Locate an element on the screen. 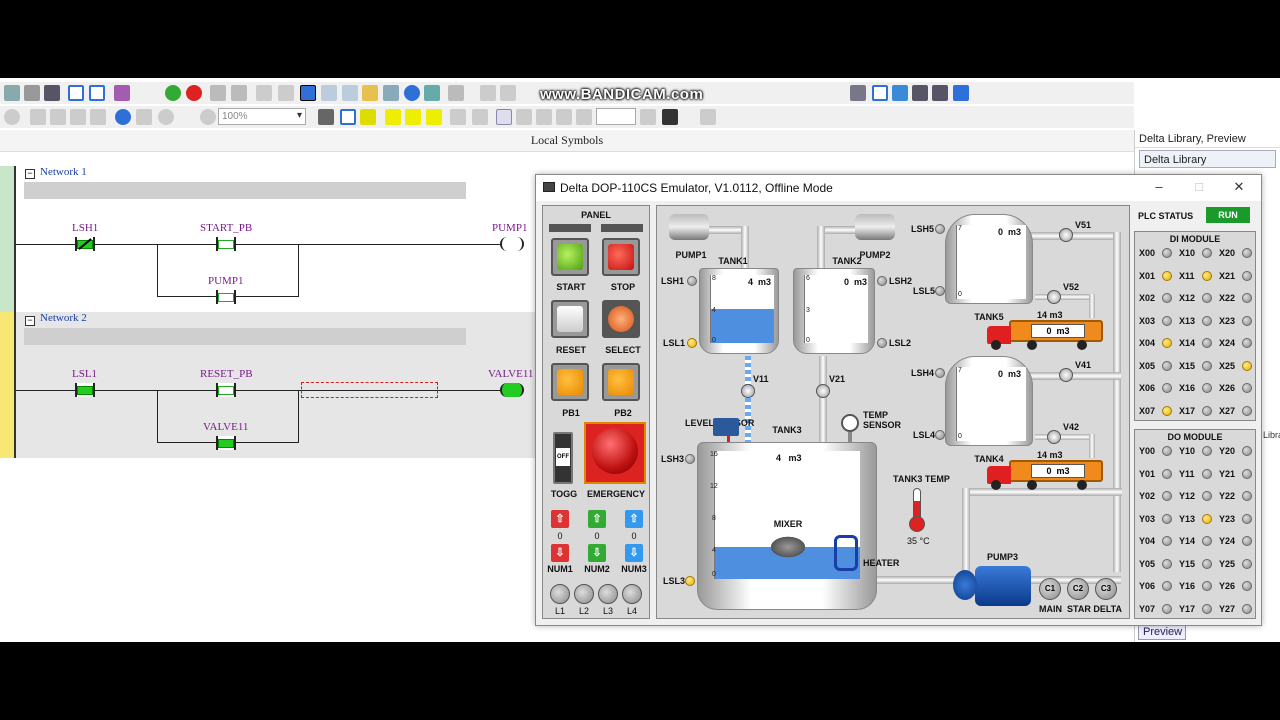  delete-line-icon is located at coordinates (708, 117).